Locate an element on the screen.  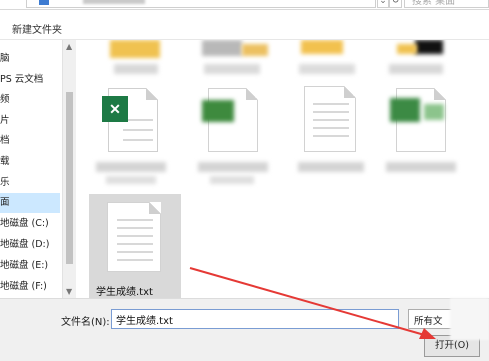
search-input: 搜索 桌面 is located at coordinates (446, 4).